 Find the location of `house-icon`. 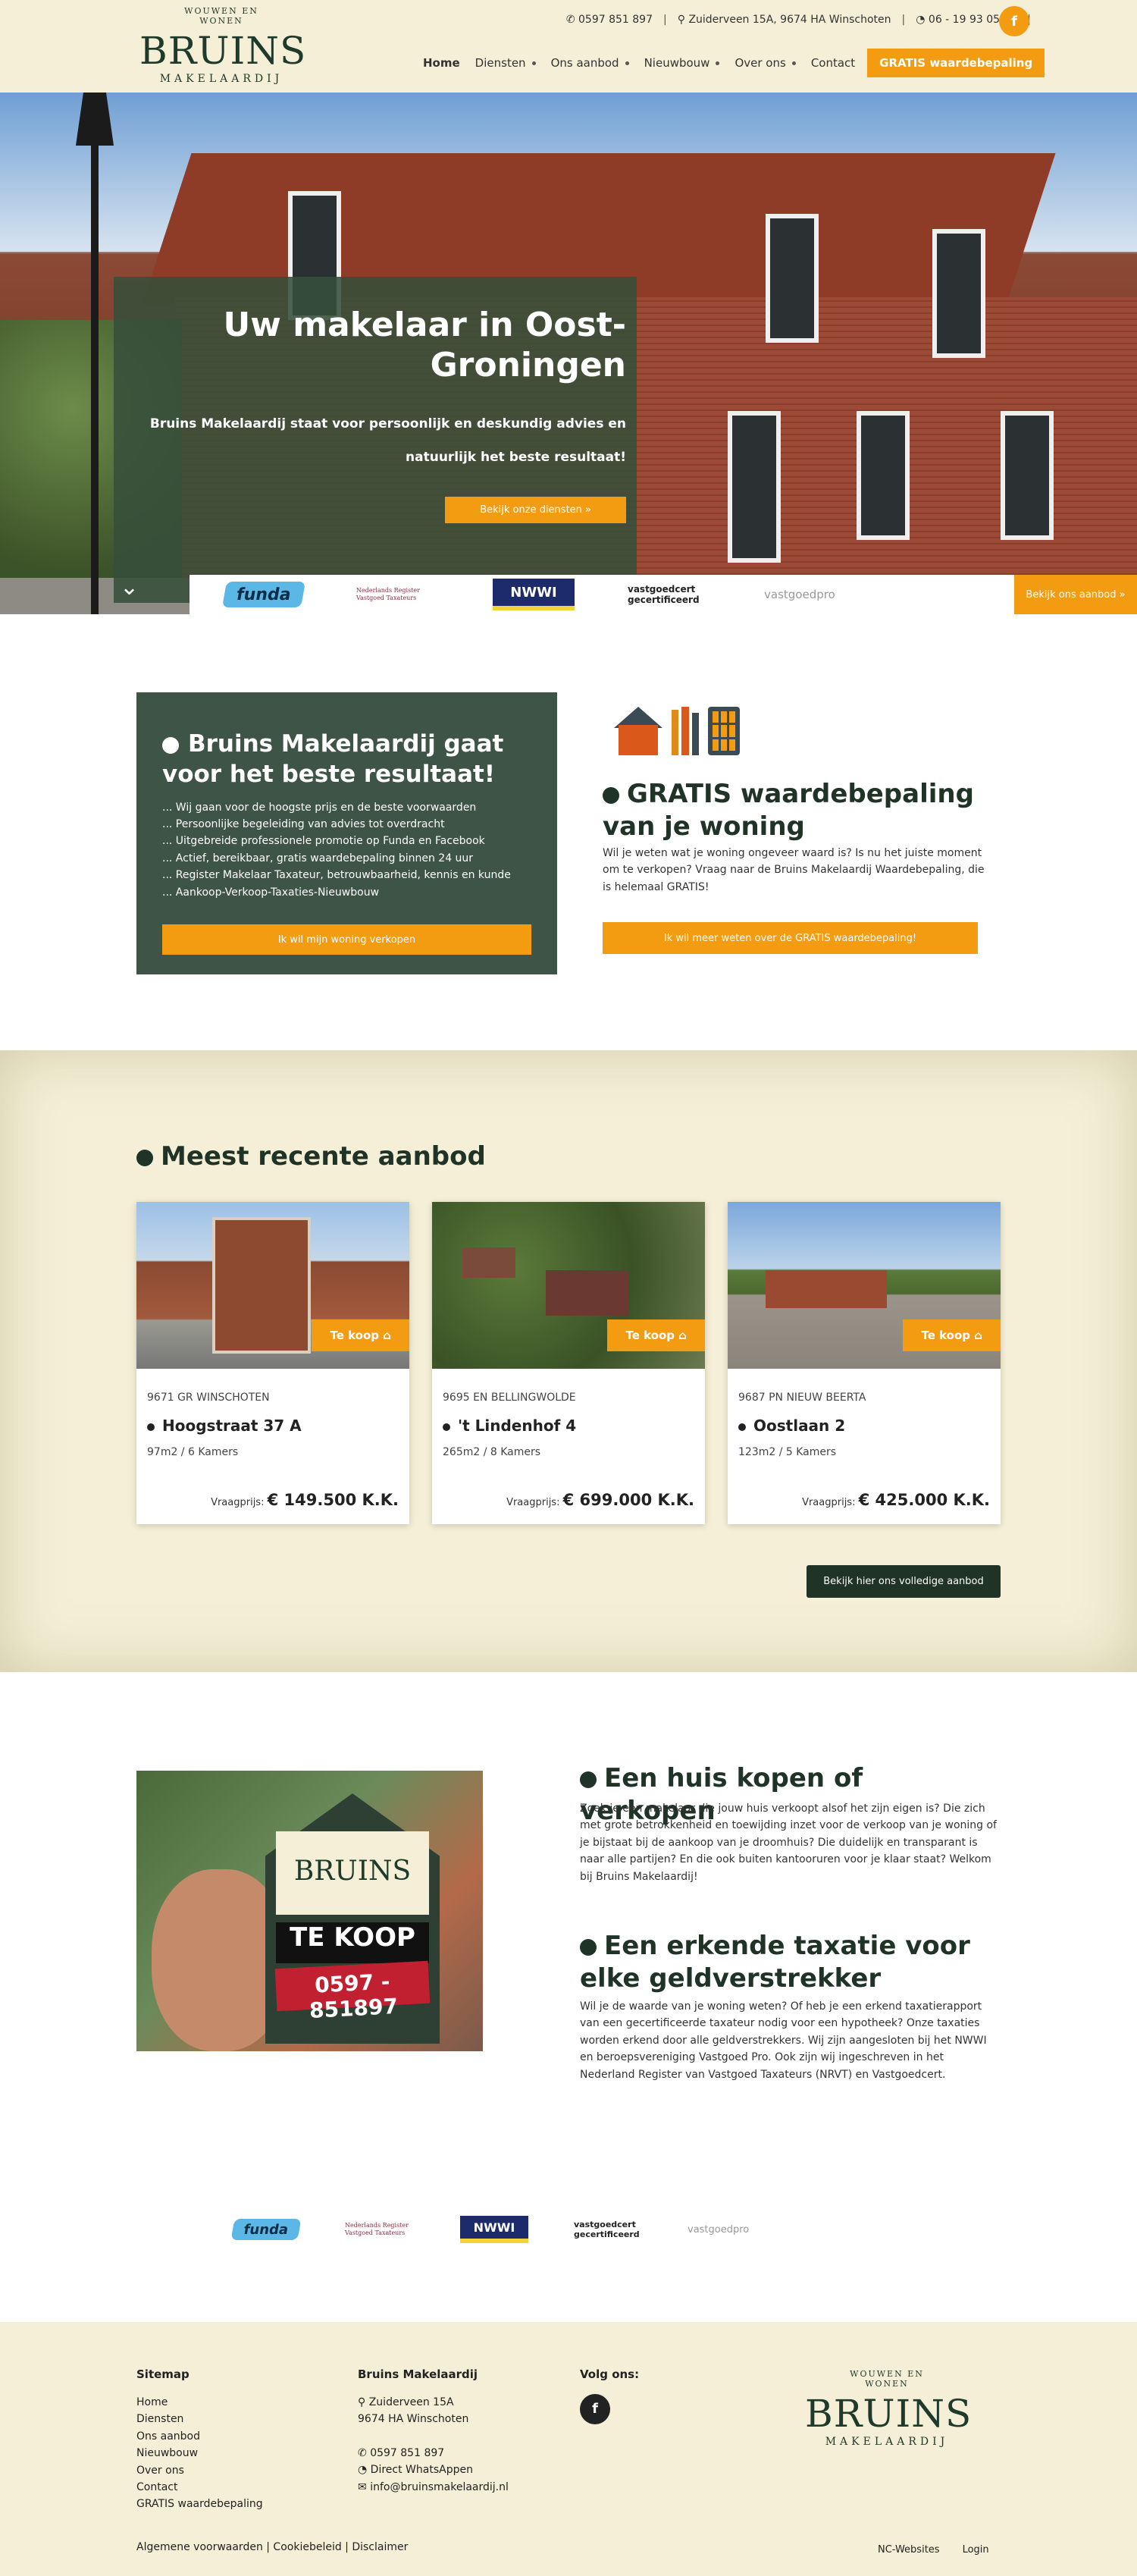

house-icon is located at coordinates (638, 731).